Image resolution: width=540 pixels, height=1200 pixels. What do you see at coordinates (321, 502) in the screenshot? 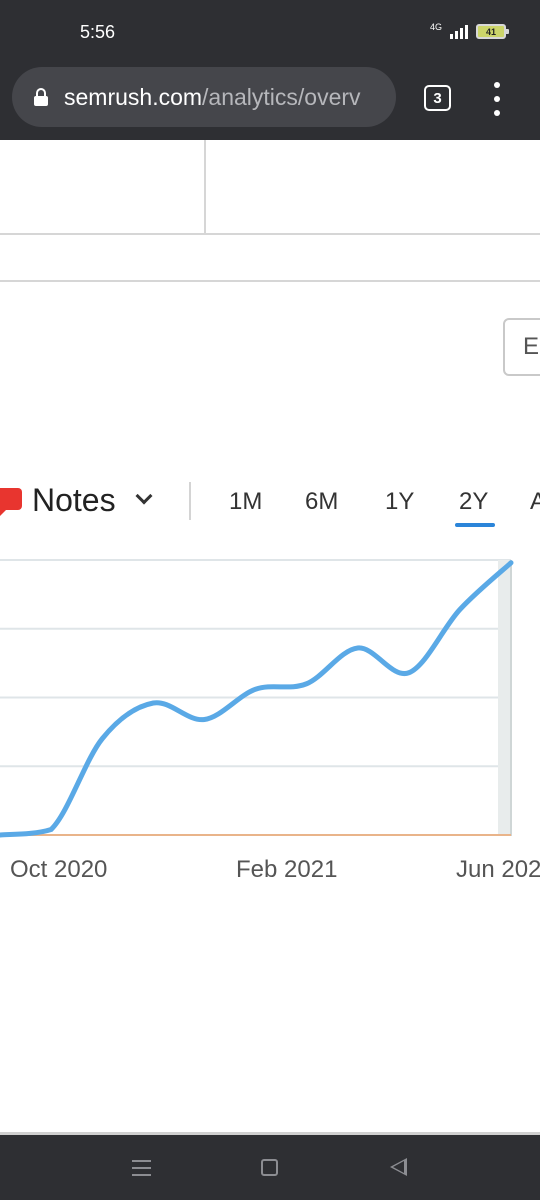
I see `range-6m-button: 6M` at bounding box center [321, 502].